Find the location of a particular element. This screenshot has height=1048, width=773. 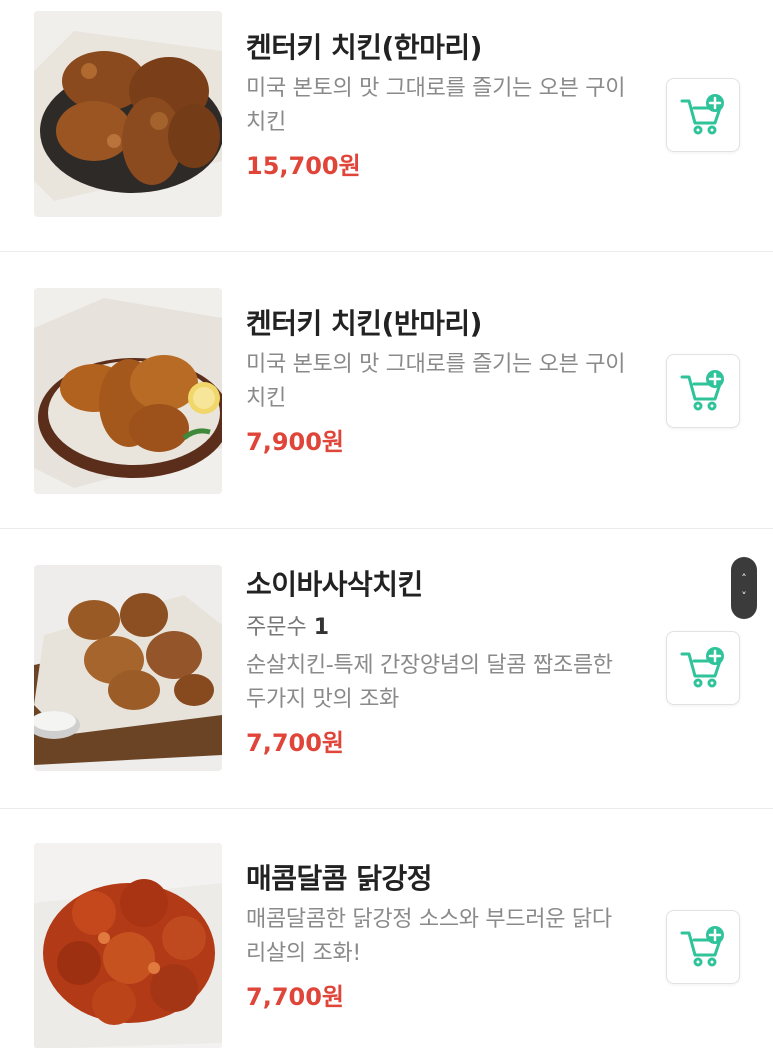

menu-item-price: 15,700원 is located at coordinates (303, 166).